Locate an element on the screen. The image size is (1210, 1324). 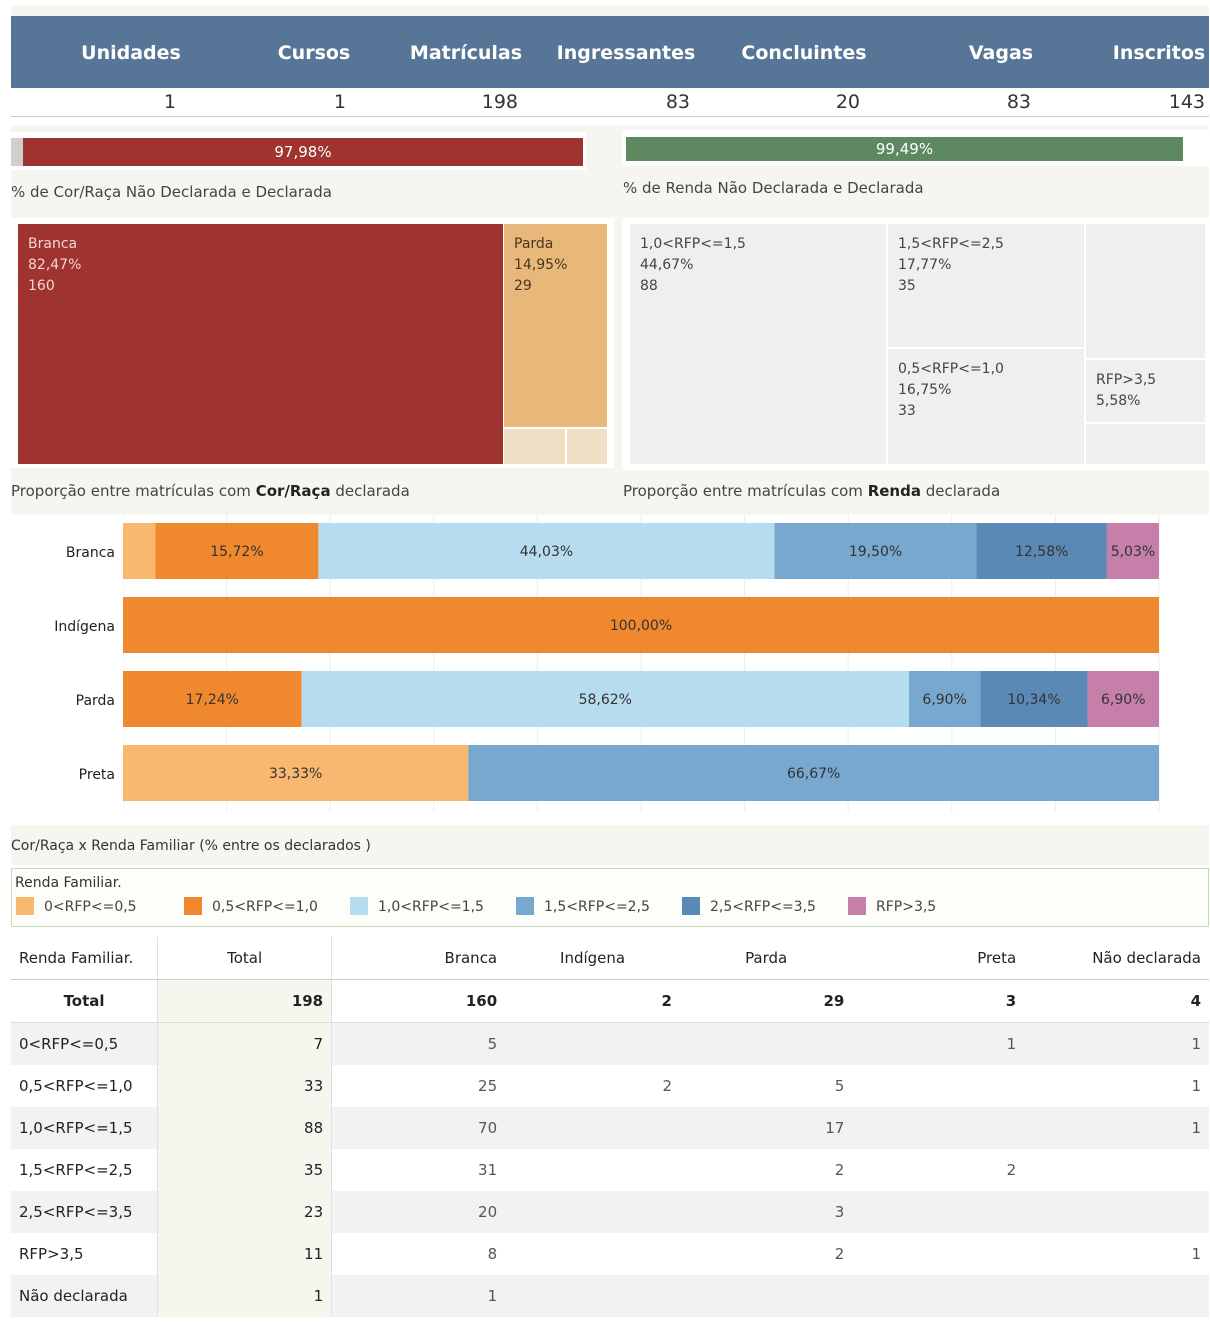
table-row: 1,5<RFP<=2,5 35 31 2 2 is located at coordinates (610, 1170).